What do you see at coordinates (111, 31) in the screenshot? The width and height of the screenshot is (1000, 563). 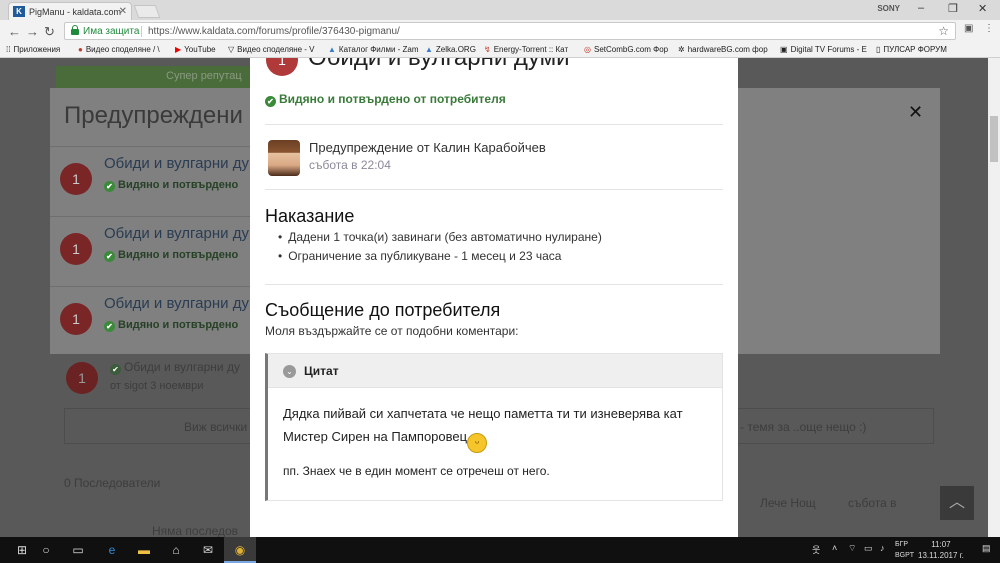 I see `security-label: Има защита` at bounding box center [111, 31].